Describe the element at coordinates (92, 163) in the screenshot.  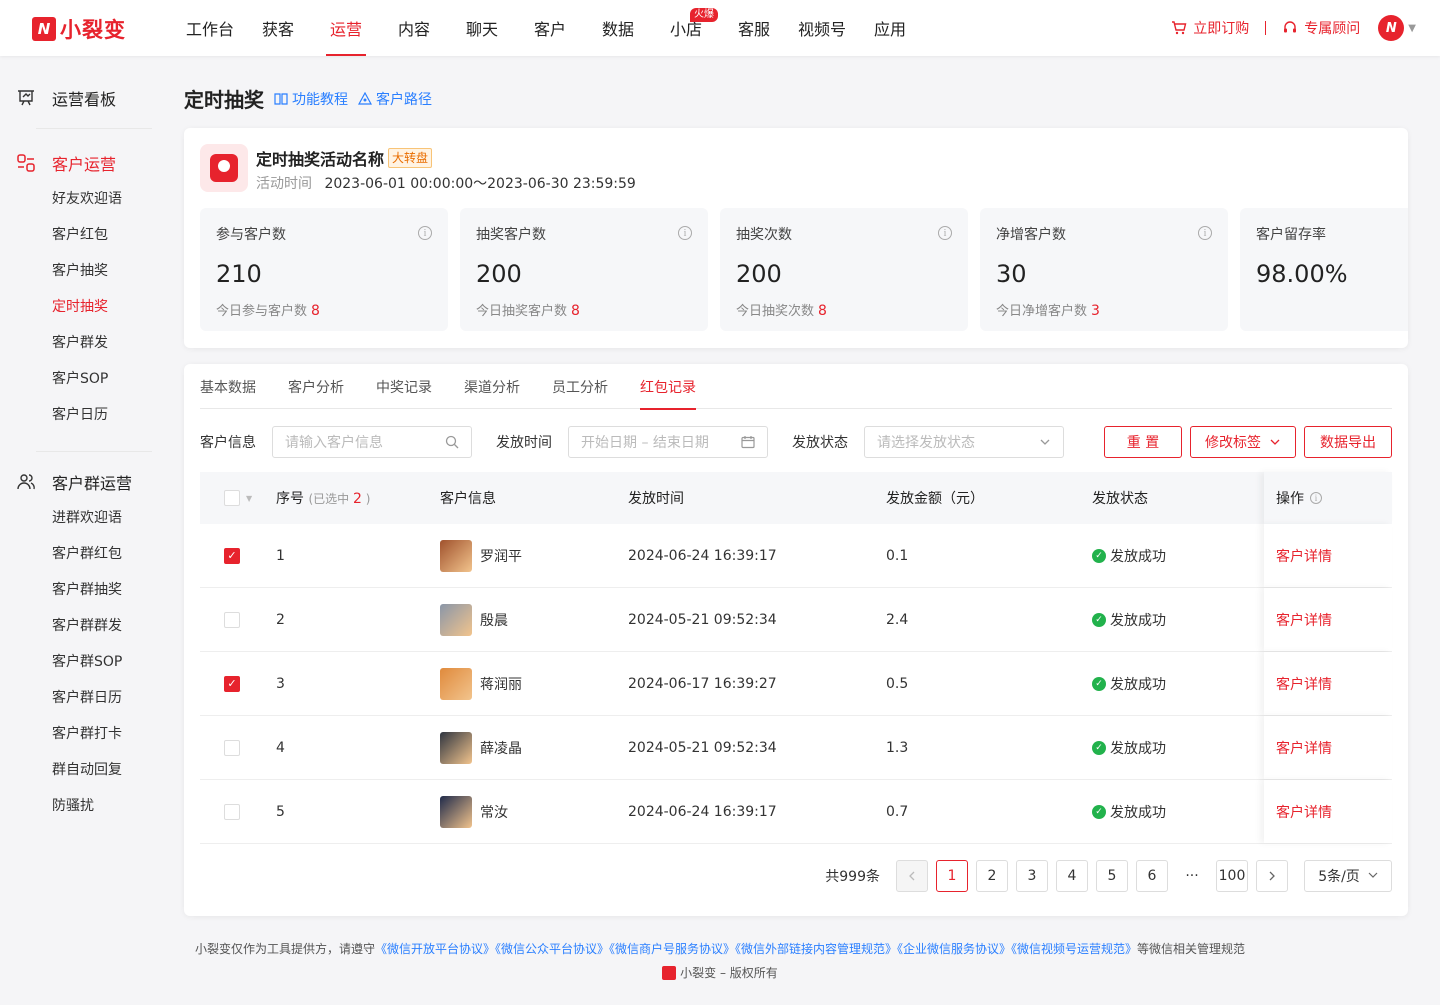
I see `sidebar-item-customer-ops: 客户运营` at that location.